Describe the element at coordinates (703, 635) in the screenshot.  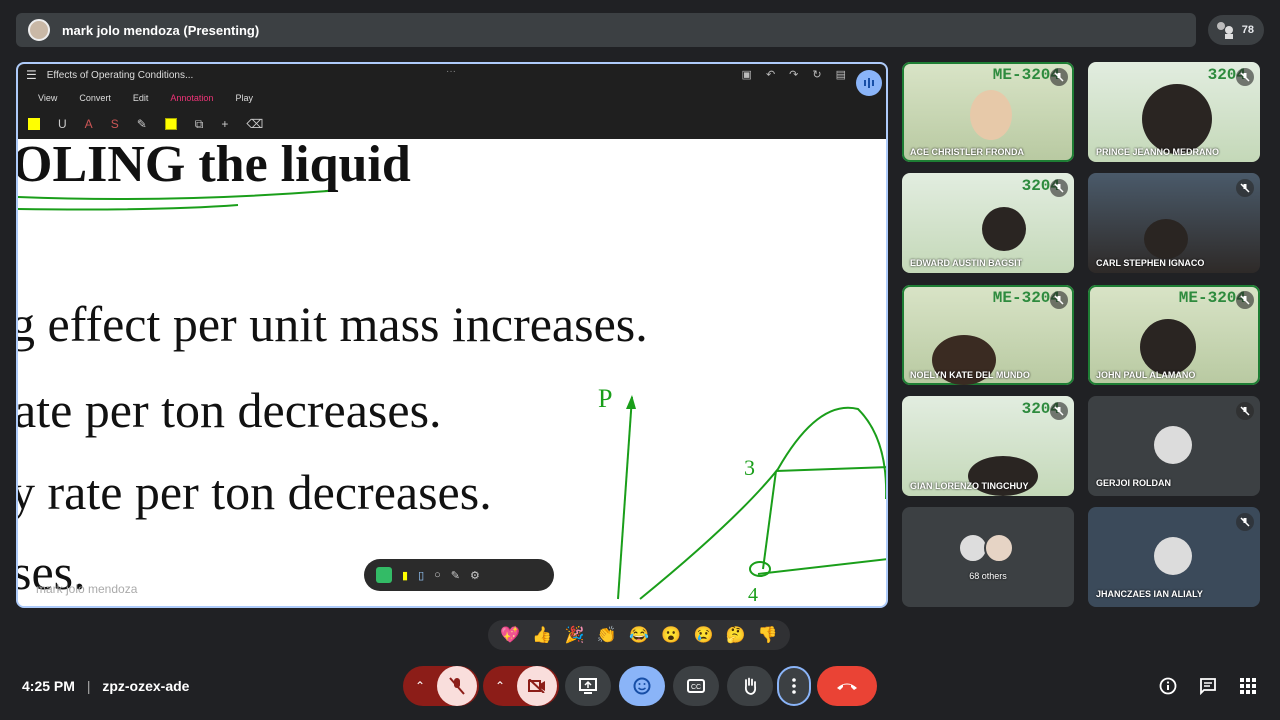
I see `reaction-sad: 😢` at that location.